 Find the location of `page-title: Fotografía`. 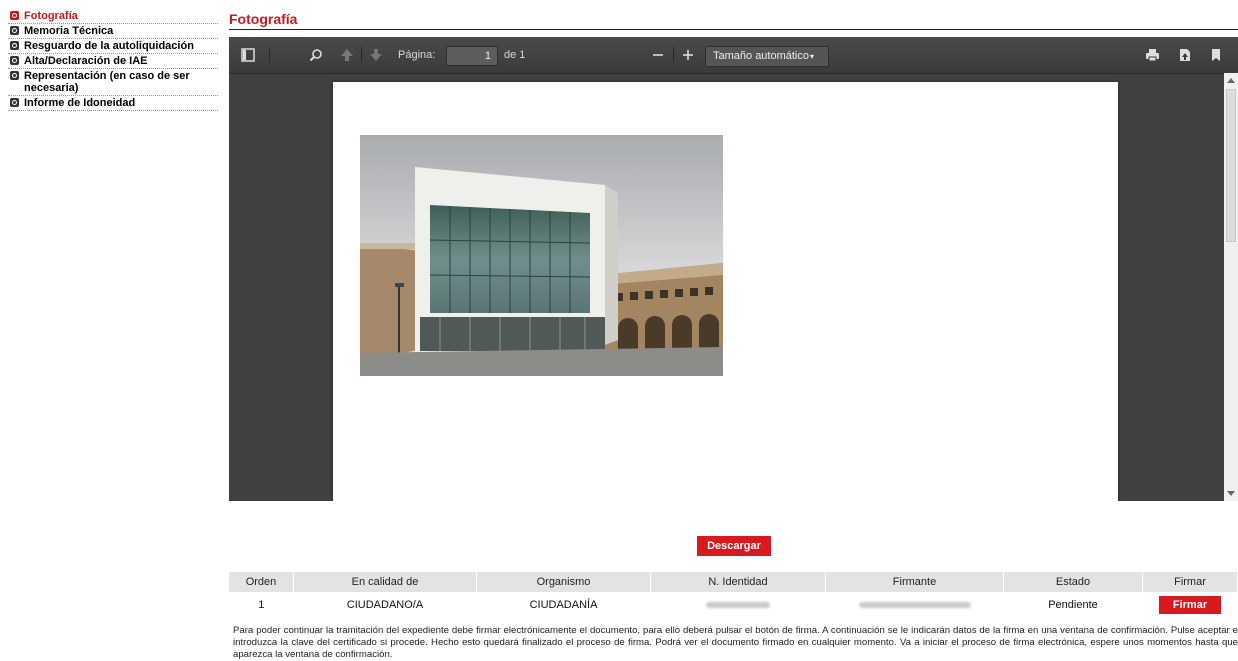

page-title: Fotografía is located at coordinates (263, 19).